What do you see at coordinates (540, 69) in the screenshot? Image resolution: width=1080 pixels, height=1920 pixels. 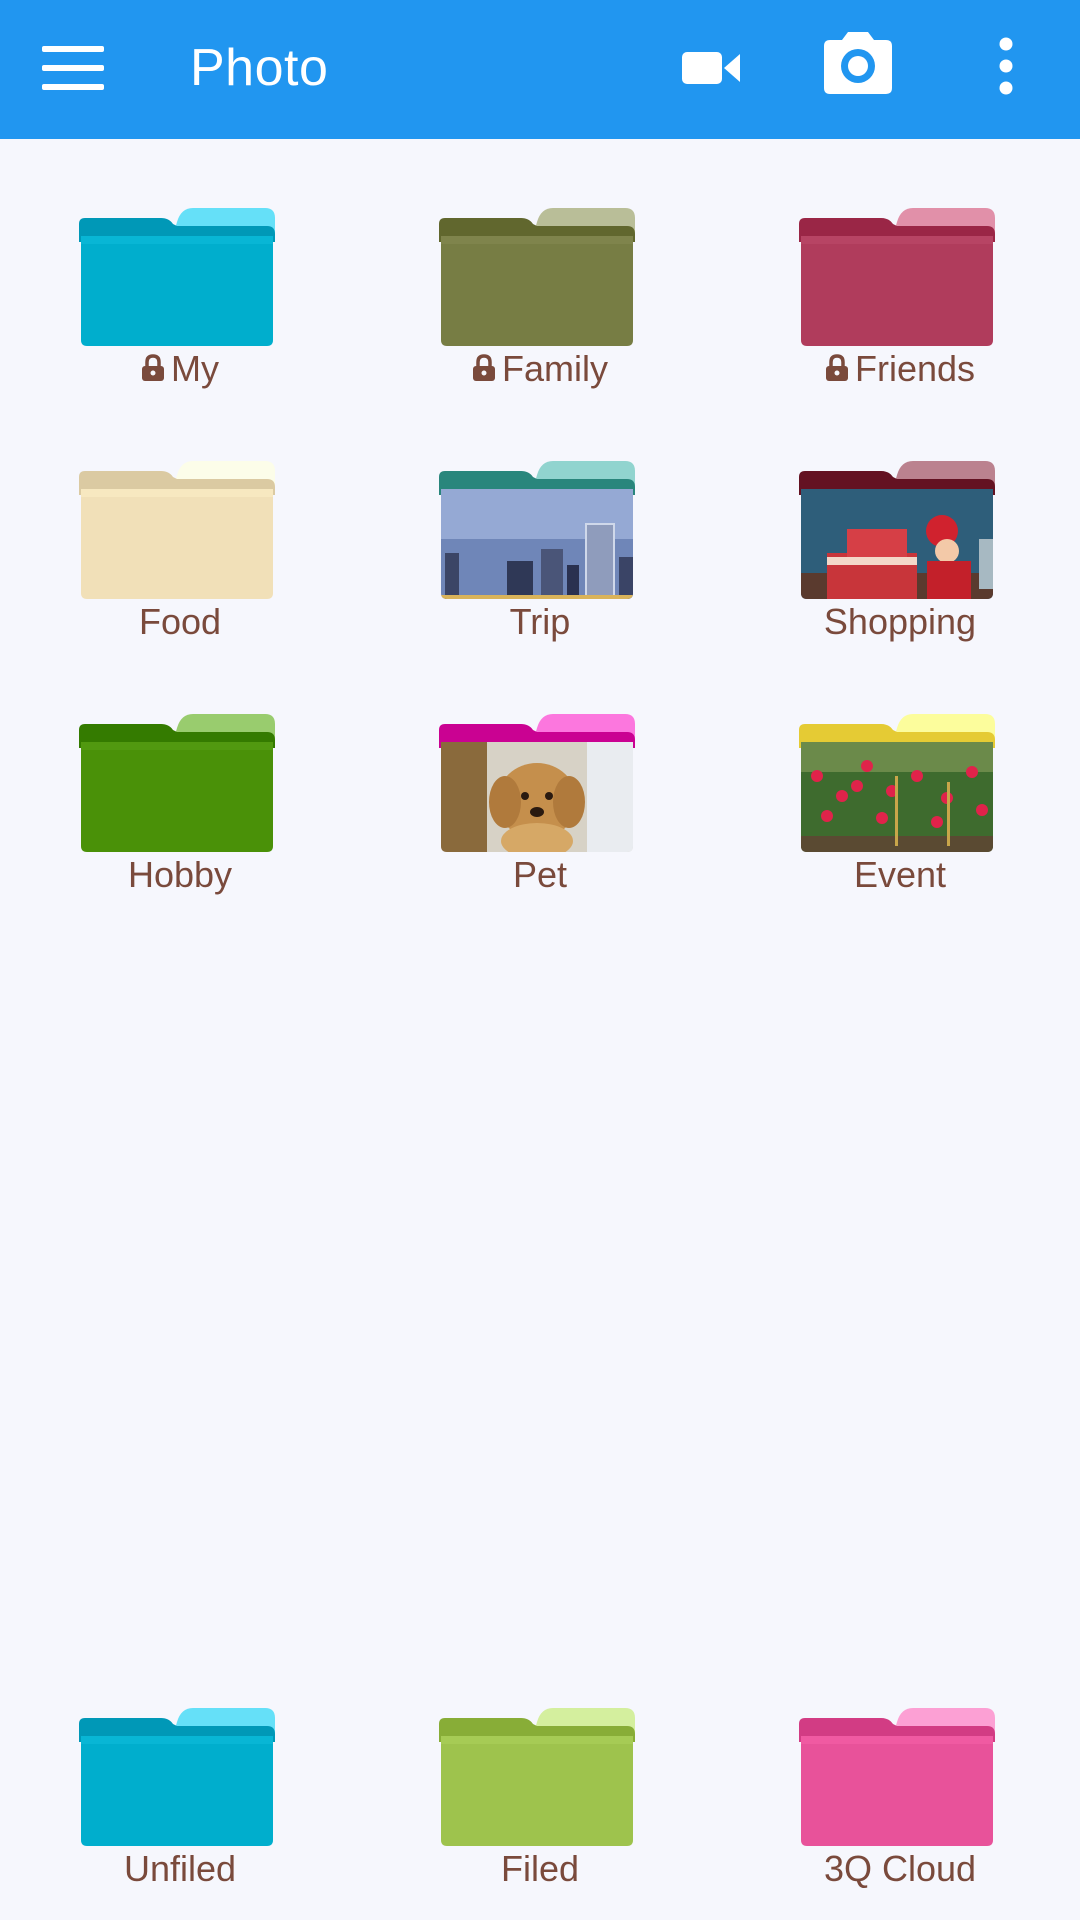 I see `app-bar: Photo` at bounding box center [540, 69].